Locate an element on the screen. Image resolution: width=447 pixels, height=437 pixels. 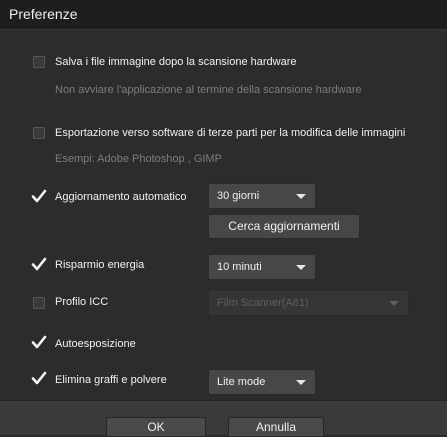
auto-update-checkbox is located at coordinates (39, 196).